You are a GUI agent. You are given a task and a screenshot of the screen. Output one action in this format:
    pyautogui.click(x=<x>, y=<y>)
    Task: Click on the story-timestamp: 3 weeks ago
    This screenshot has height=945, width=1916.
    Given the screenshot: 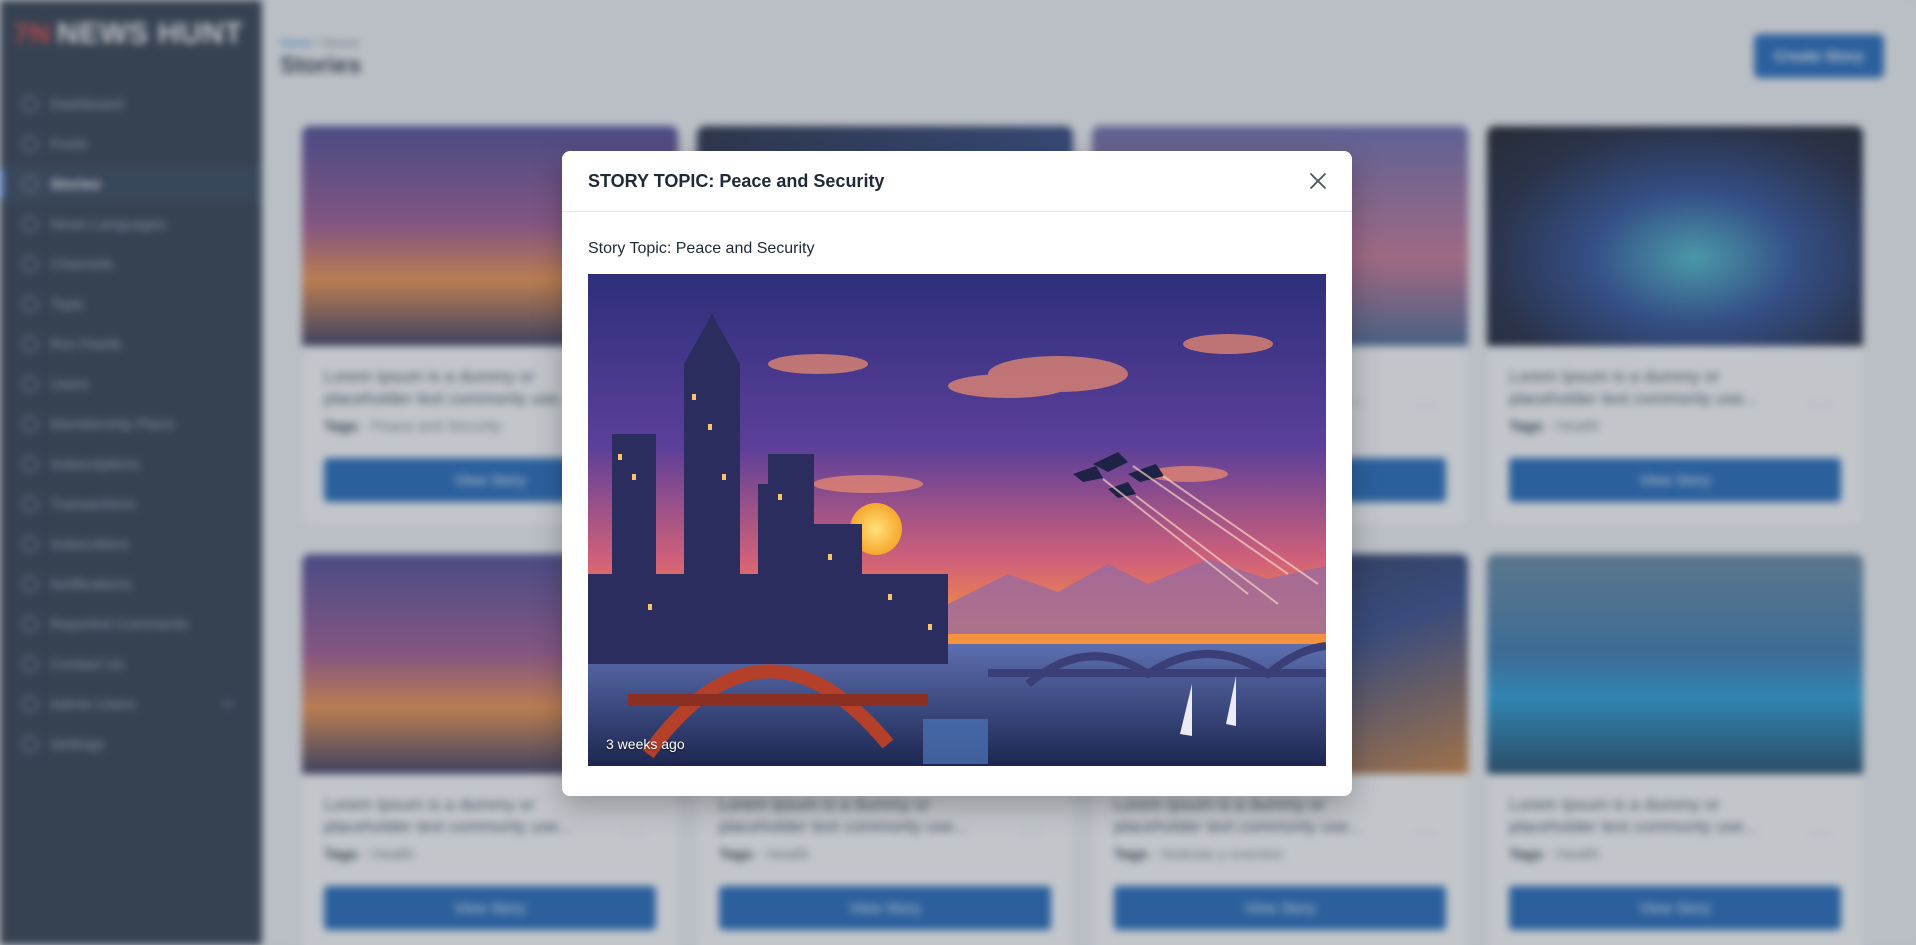 What is the action you would take?
    pyautogui.click(x=645, y=744)
    